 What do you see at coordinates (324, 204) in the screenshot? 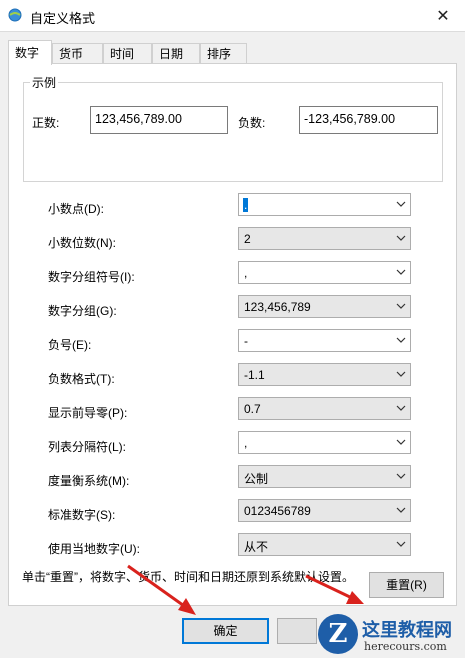
I see `decimal-symbol-select: .` at bounding box center [324, 204].